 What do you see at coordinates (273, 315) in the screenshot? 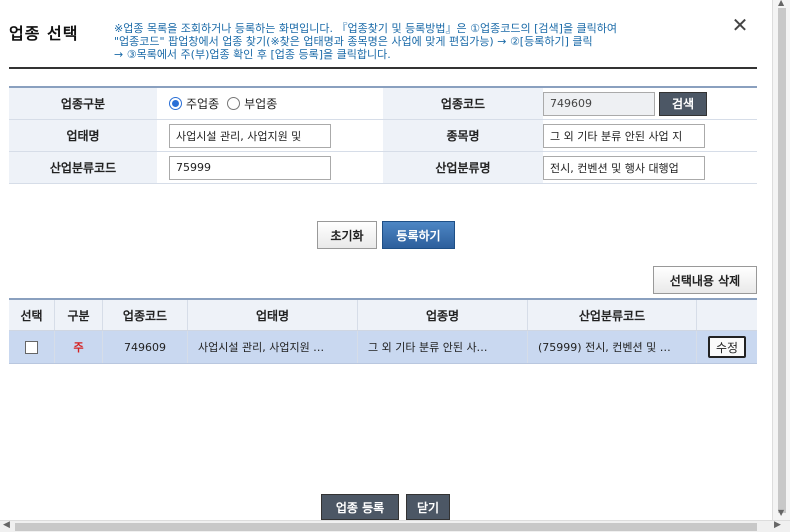
I see `col-business: 업태명` at bounding box center [273, 315].